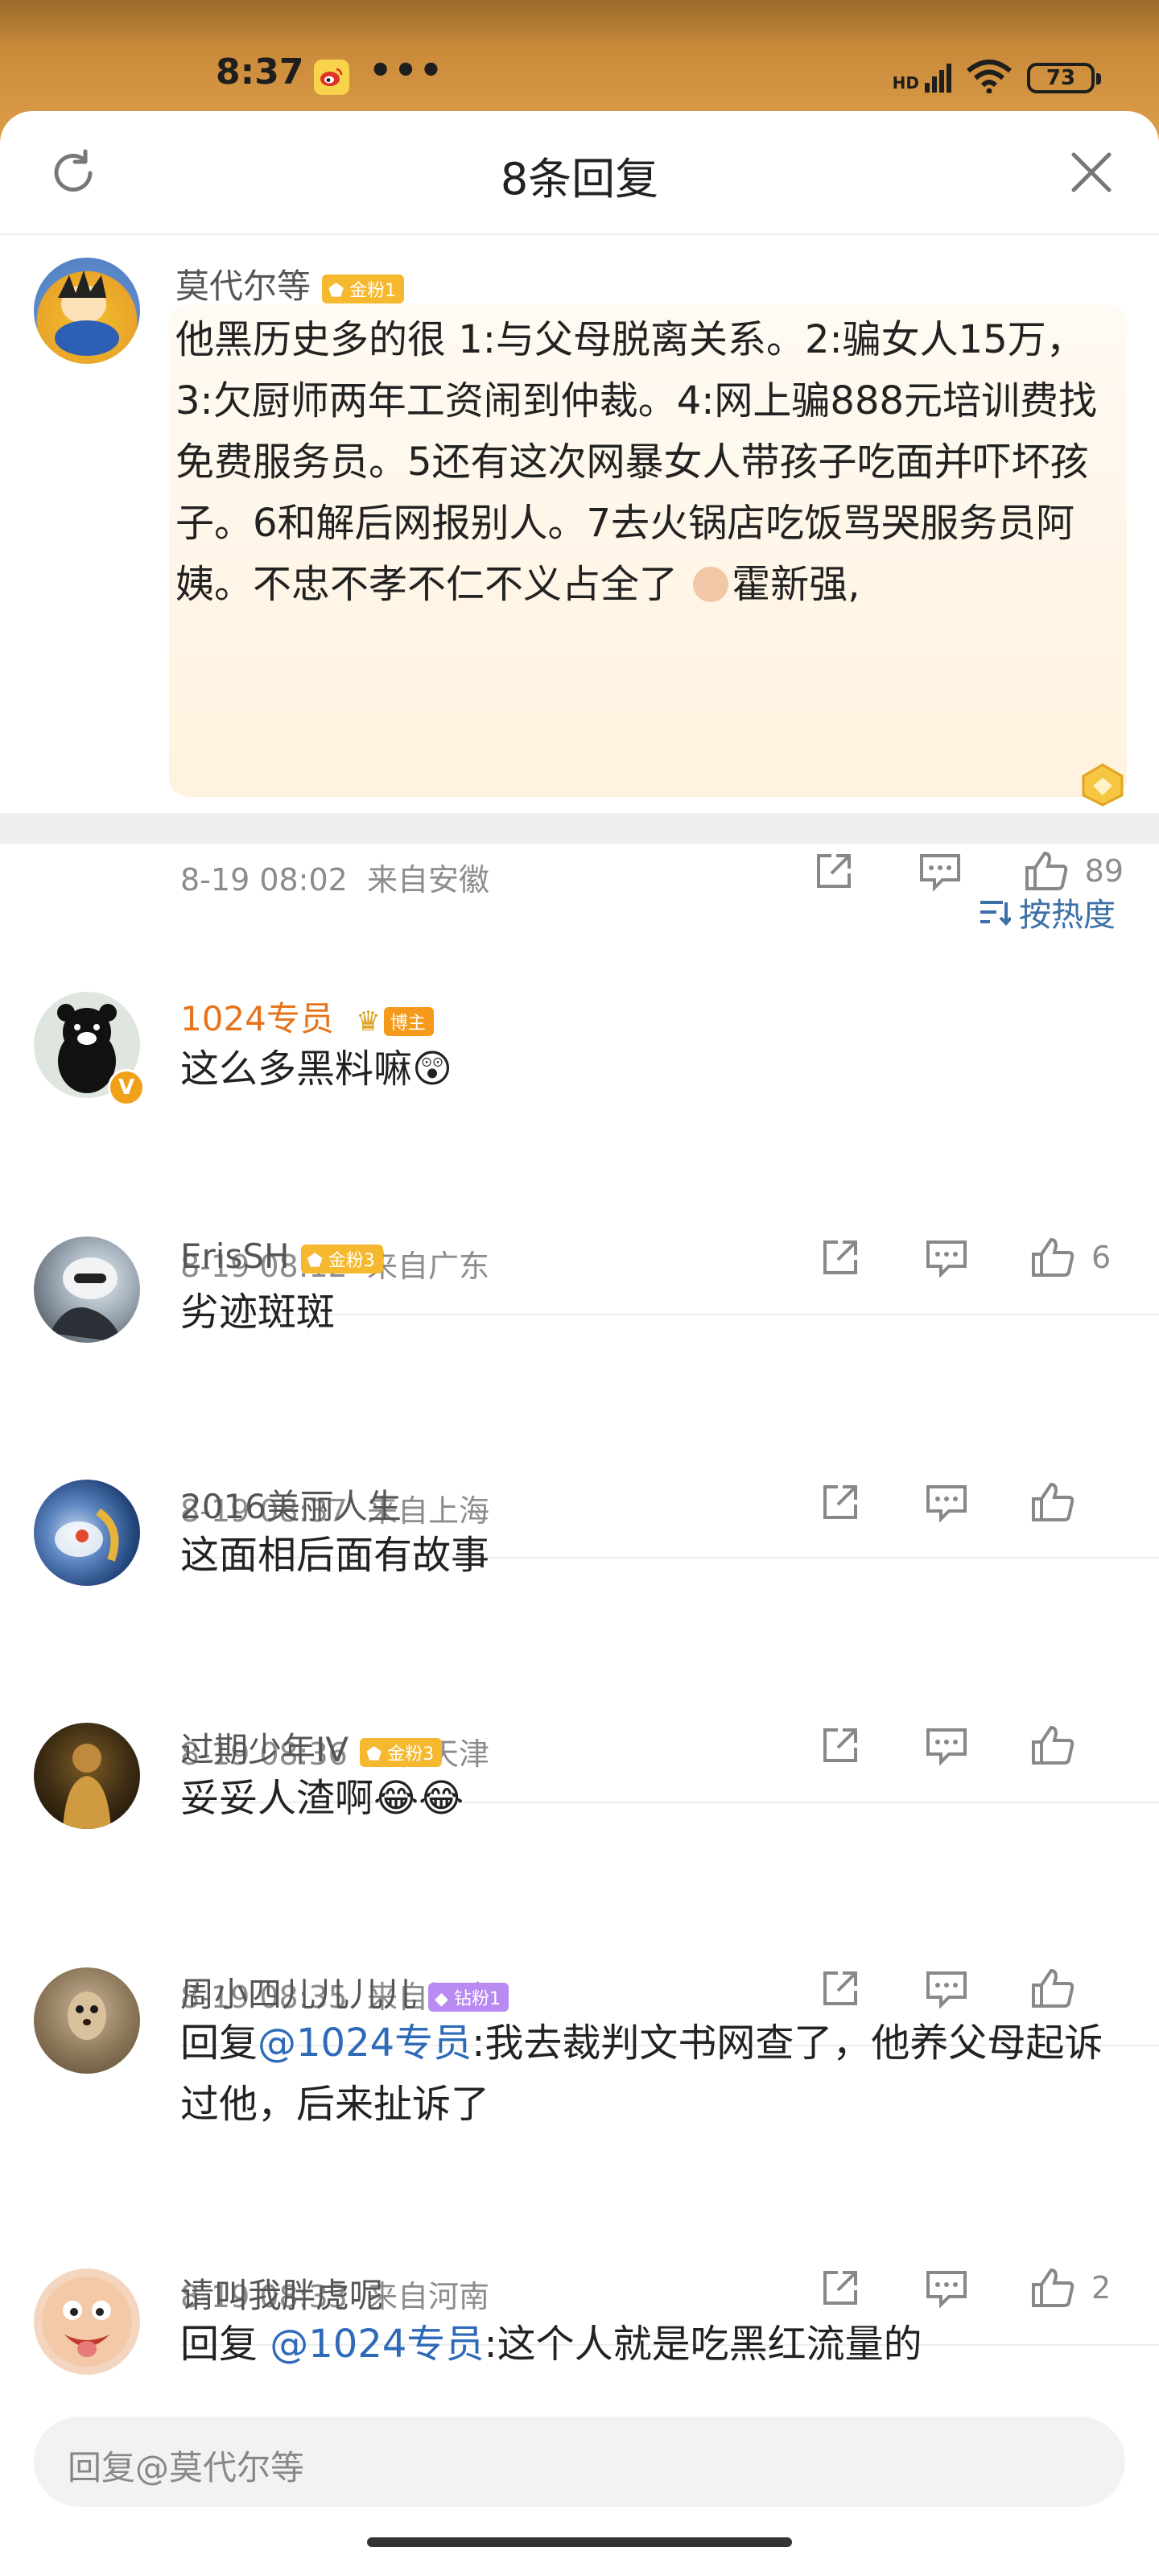 Image resolution: width=1159 pixels, height=2576 pixels. I want to click on reply-location: 来自广东, so click(428, 1266).